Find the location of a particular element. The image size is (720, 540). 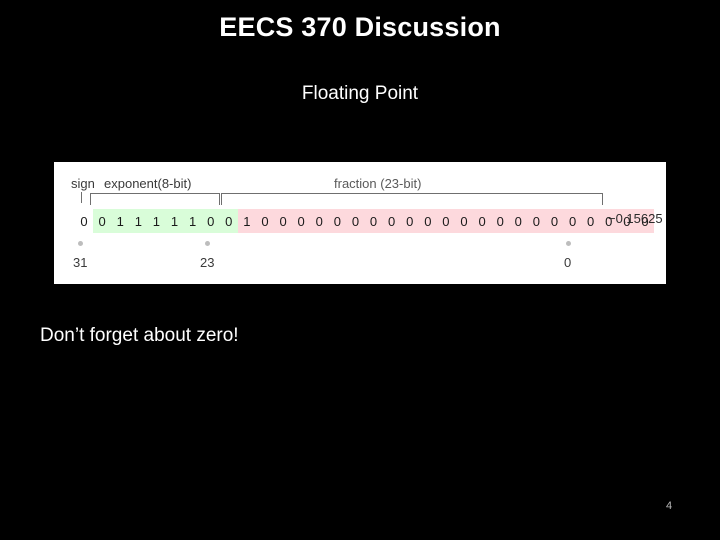

bit-frac-6: 0 is located at coordinates (355, 221).